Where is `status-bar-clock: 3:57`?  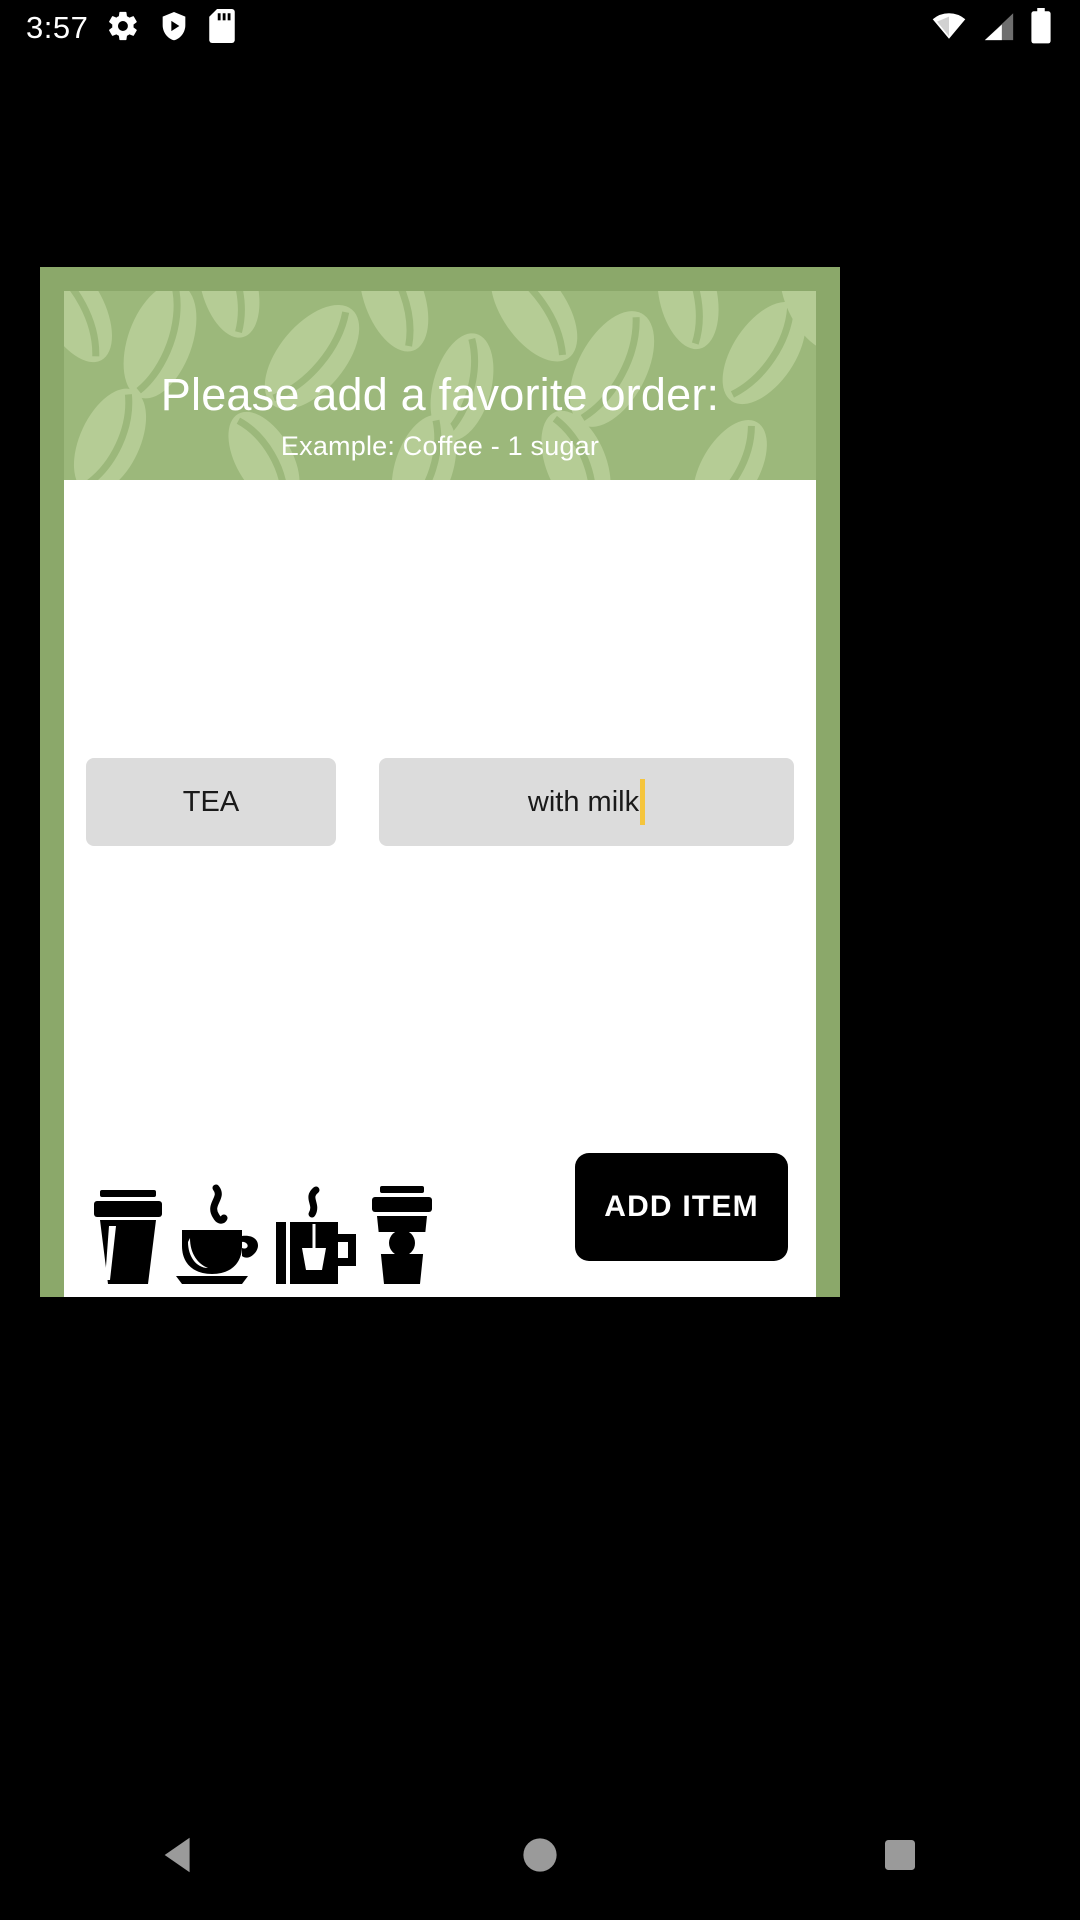
status-bar-clock: 3:57 is located at coordinates (57, 27).